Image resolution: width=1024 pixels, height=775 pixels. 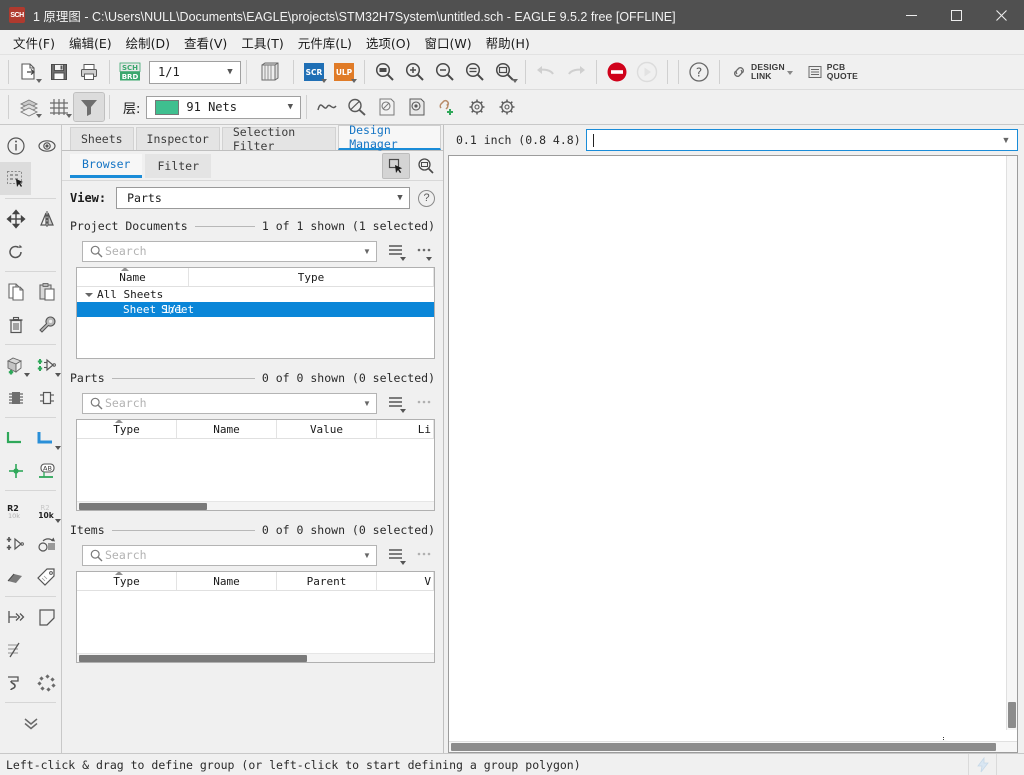 I want to click on tool-change-wrench-icon, so click(x=46, y=324).